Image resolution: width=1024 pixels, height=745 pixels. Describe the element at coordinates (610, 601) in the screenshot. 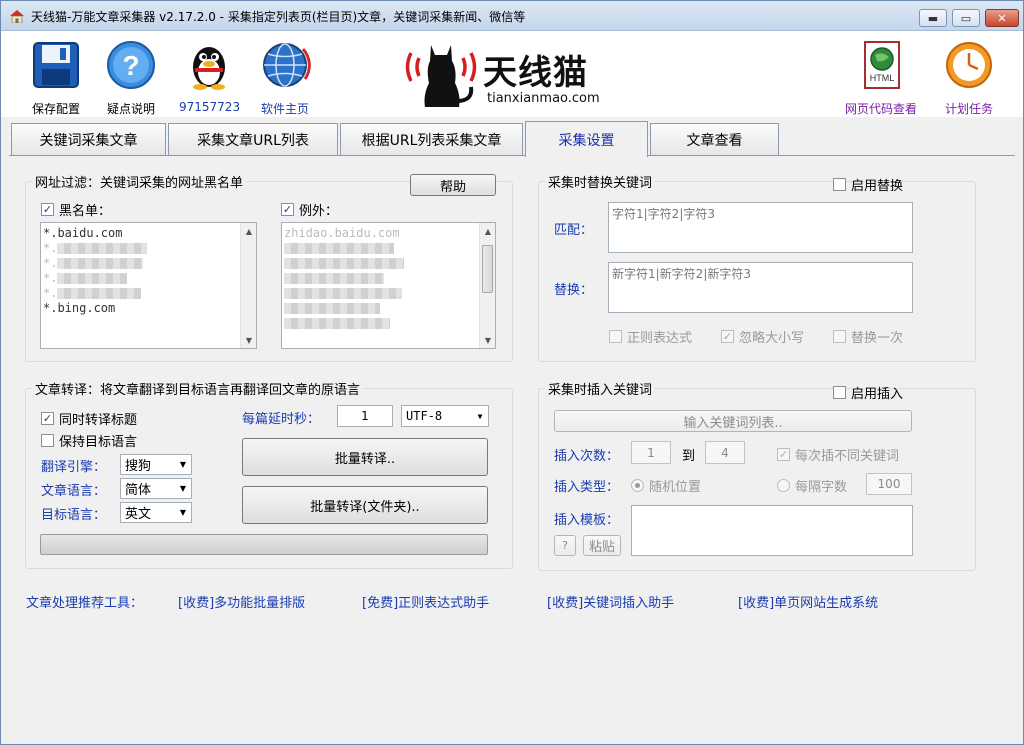

I see `link-keyword-insert-helper: [收费]关键词插入助手` at that location.